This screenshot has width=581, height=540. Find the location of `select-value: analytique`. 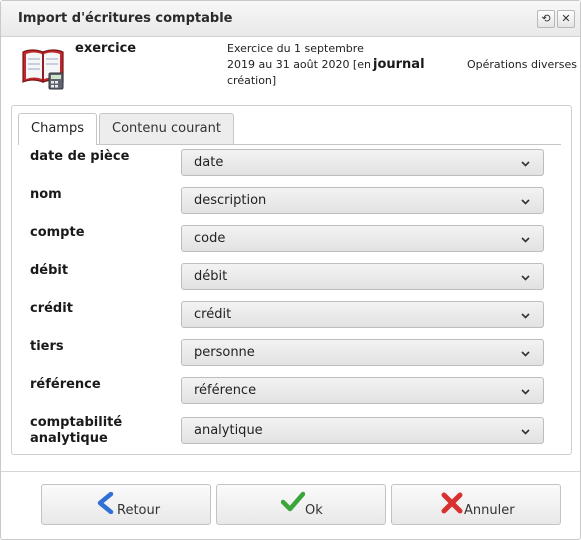

select-value: analytique is located at coordinates (228, 430).